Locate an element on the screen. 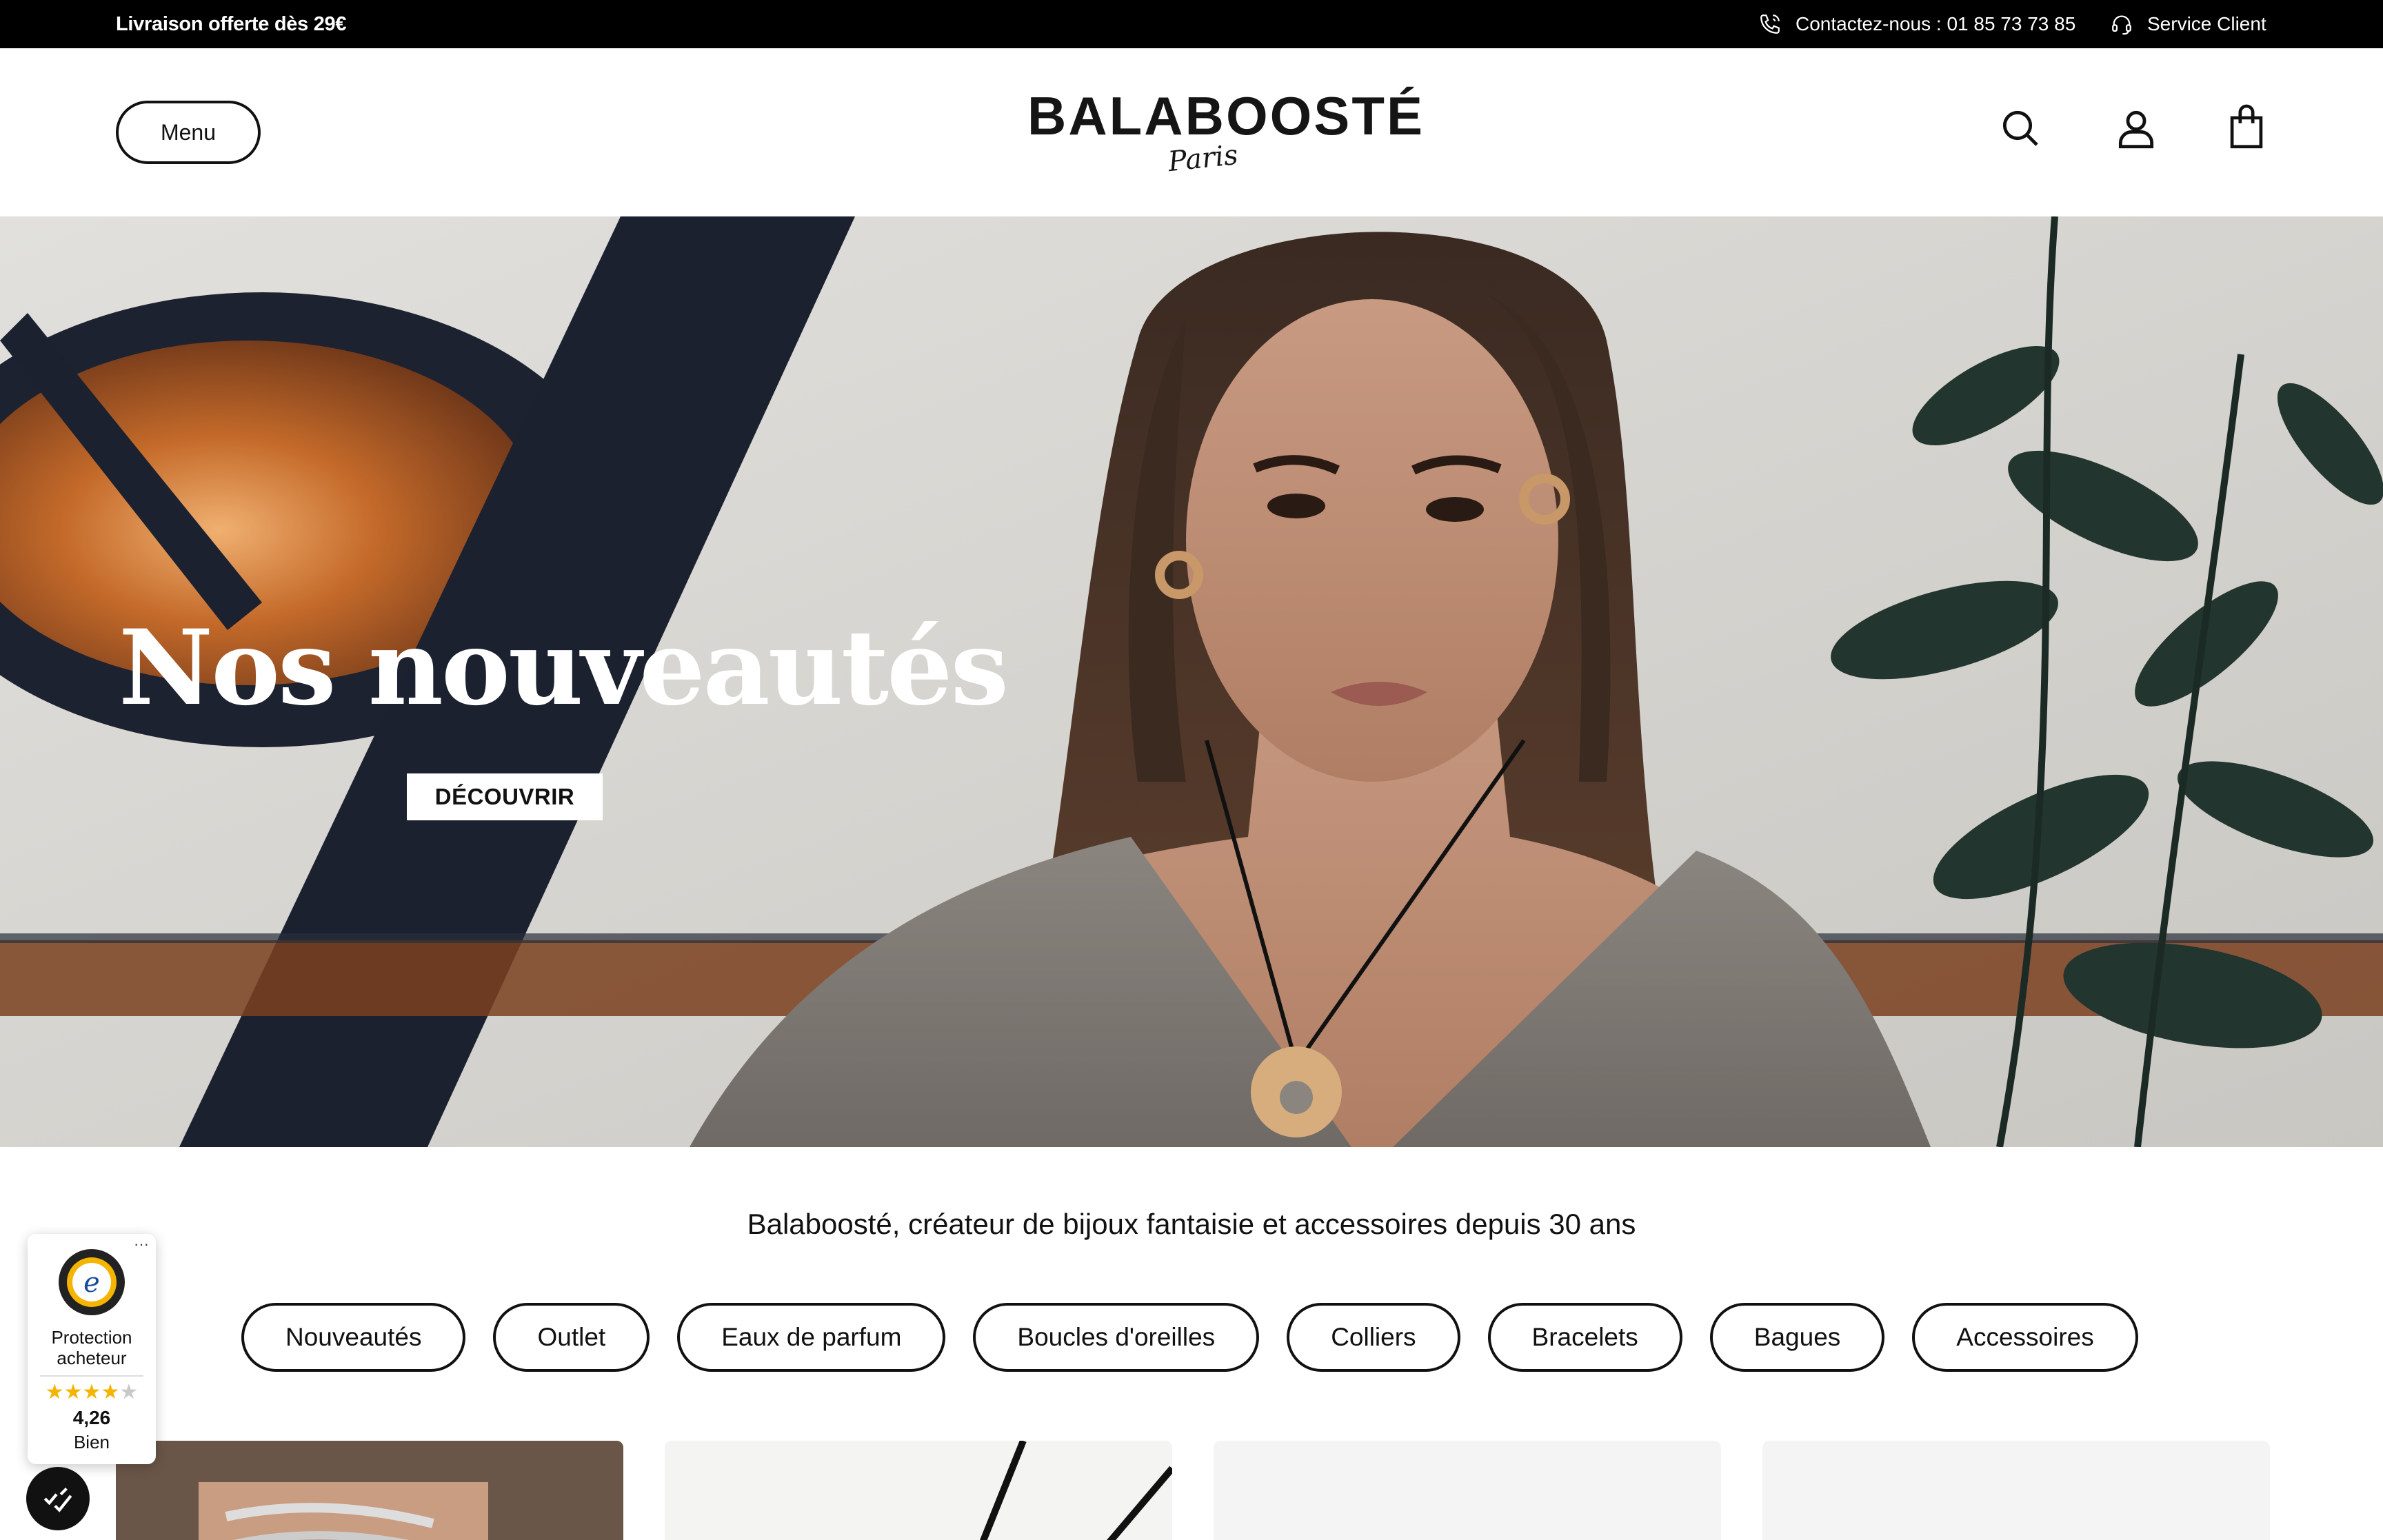 The width and height of the screenshot is (2383, 1540). phone-icon is located at coordinates (1770, 24).